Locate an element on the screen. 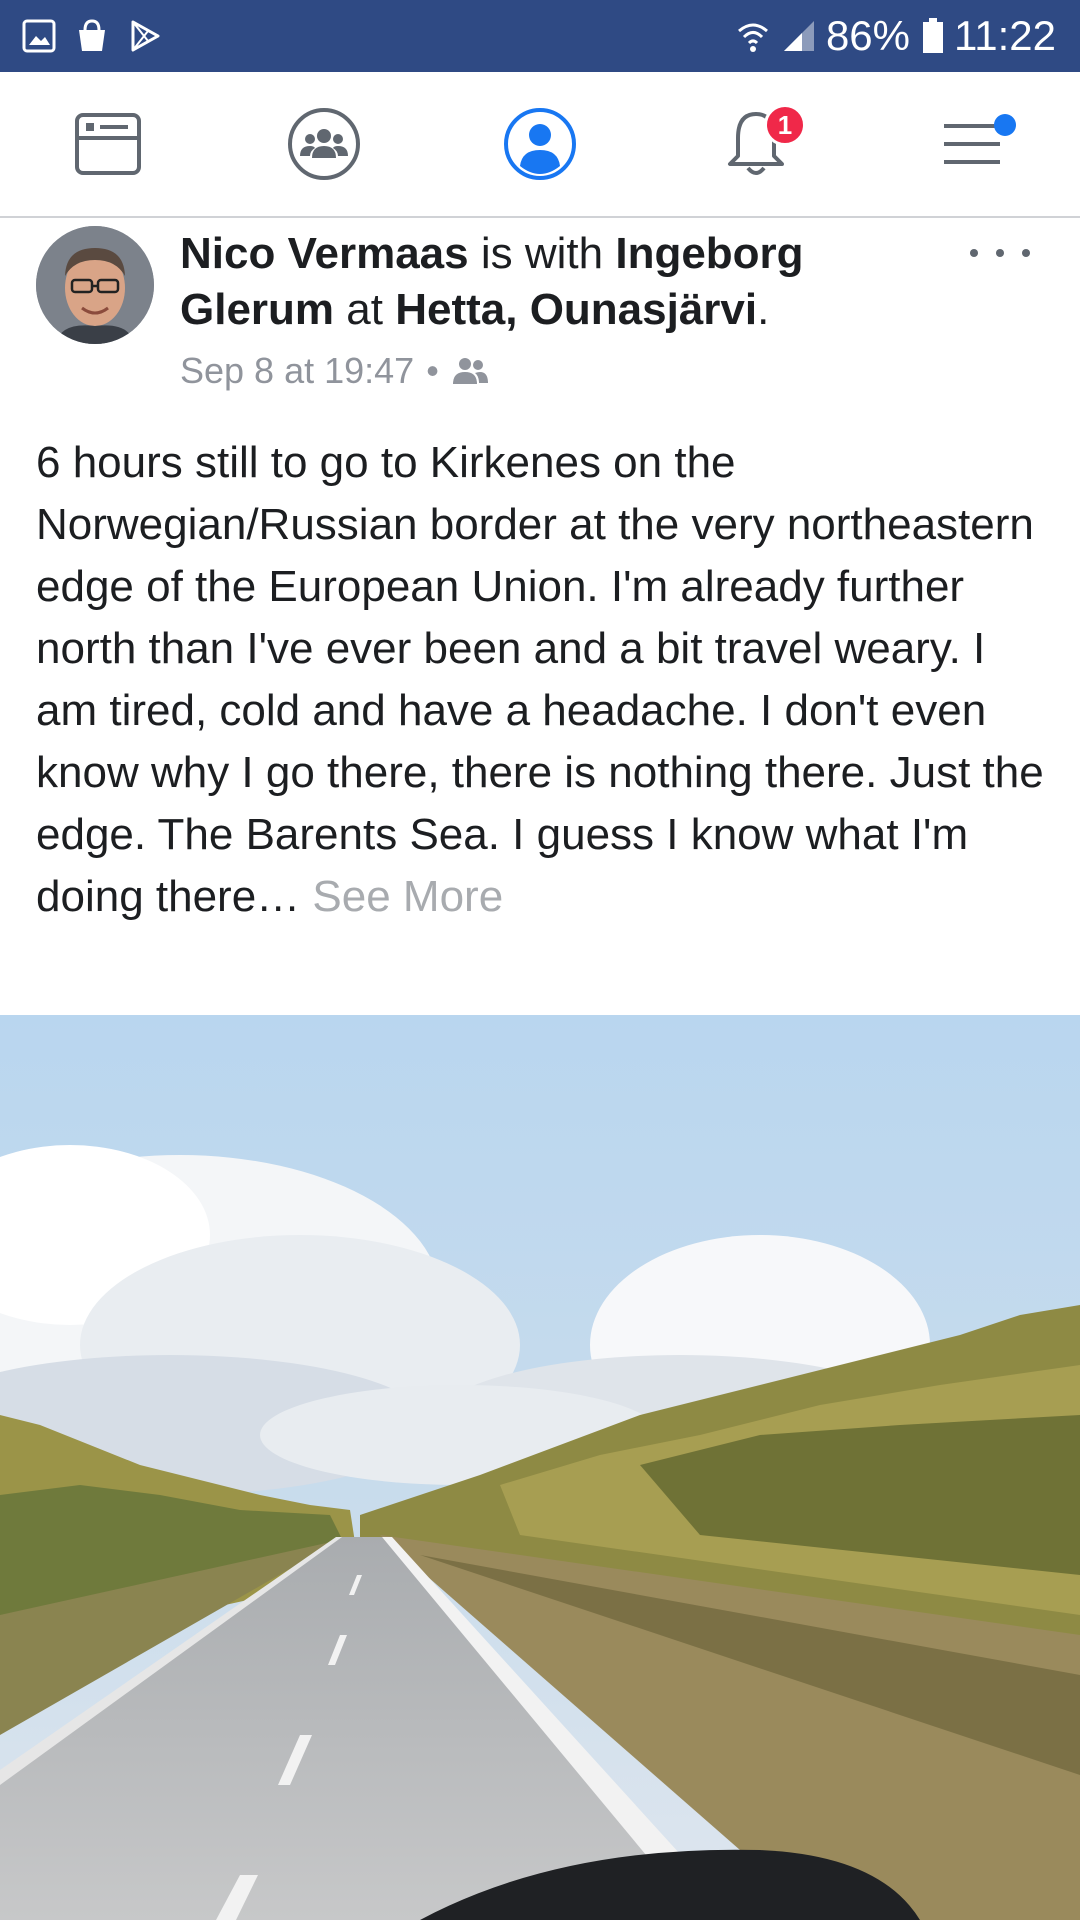 This screenshot has width=1080, height=1920. shopping-bag-icon is located at coordinates (92, 36).